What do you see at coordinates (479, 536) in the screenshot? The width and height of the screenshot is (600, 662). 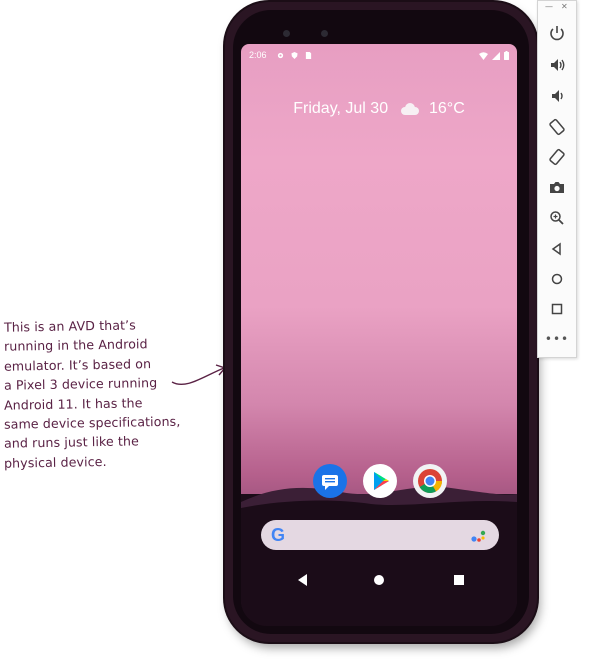 I see `assistant-icon` at bounding box center [479, 536].